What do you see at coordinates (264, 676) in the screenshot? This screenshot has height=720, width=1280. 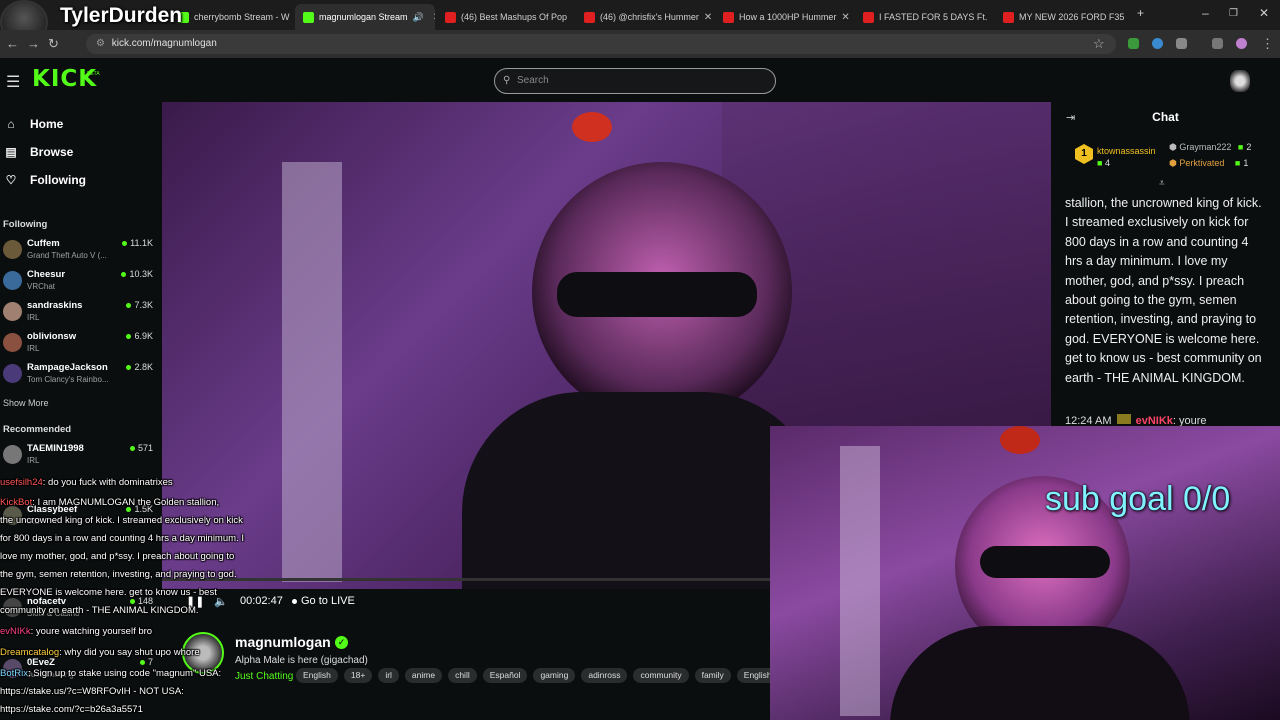 I see `stream-category: Just Chatting` at bounding box center [264, 676].